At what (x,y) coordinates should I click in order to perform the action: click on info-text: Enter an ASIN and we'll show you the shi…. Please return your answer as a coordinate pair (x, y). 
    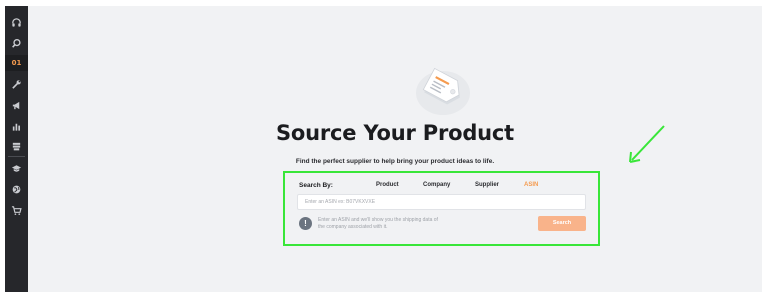
    Looking at the image, I should click on (378, 223).